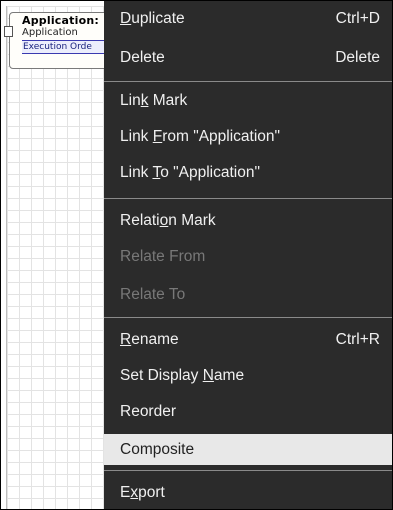  I want to click on menu-item-relate-to: Relate To, so click(153, 294).